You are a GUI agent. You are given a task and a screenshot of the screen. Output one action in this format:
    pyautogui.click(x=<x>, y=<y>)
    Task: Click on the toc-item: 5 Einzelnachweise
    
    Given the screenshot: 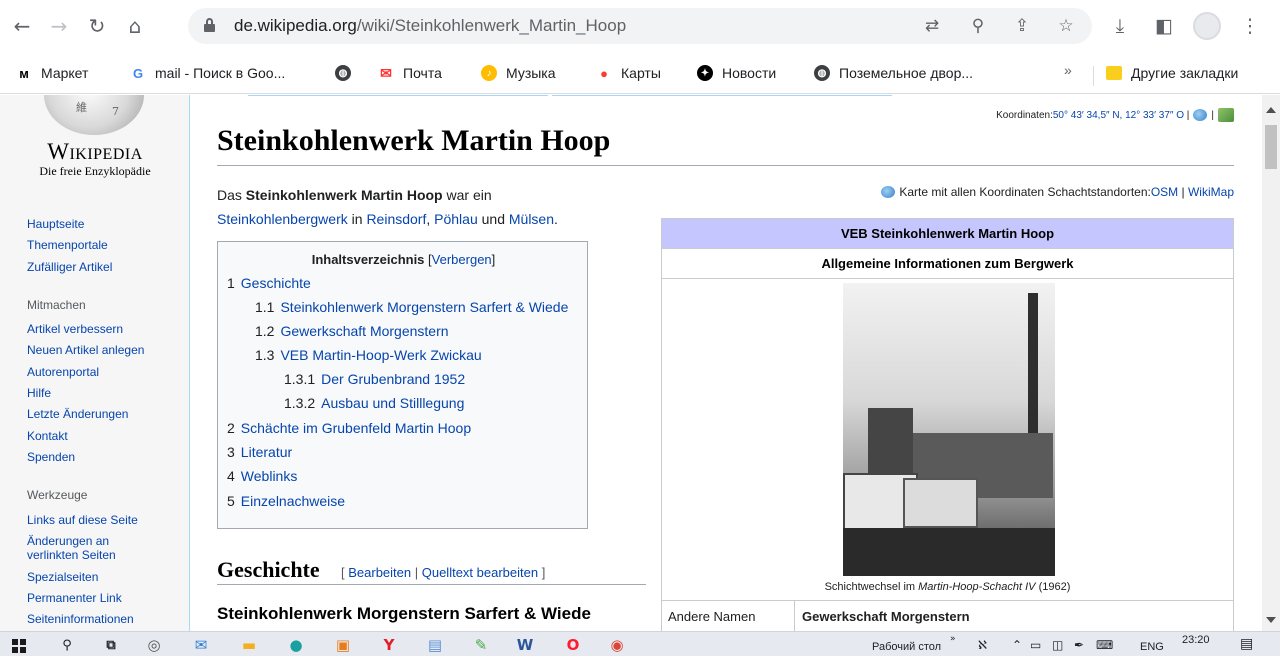 What is the action you would take?
    pyautogui.click(x=286, y=501)
    